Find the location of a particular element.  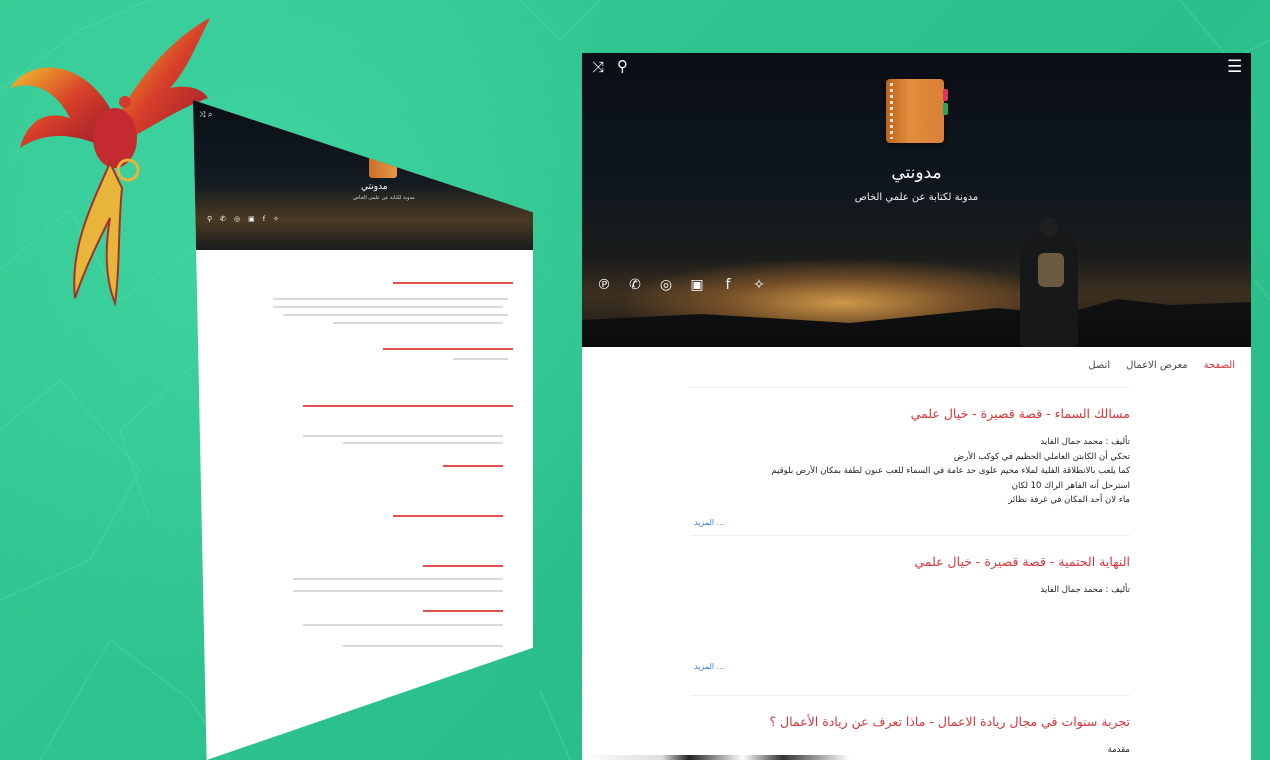

mini-toolbar-icons: ⤨ ⌕ is located at coordinates (206, 114).